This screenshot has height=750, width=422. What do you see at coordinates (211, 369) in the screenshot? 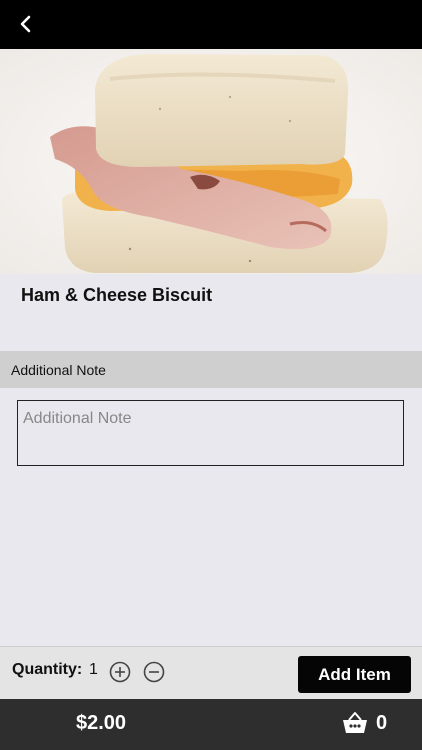
I see `additional-note-header: Additional Note` at bounding box center [211, 369].